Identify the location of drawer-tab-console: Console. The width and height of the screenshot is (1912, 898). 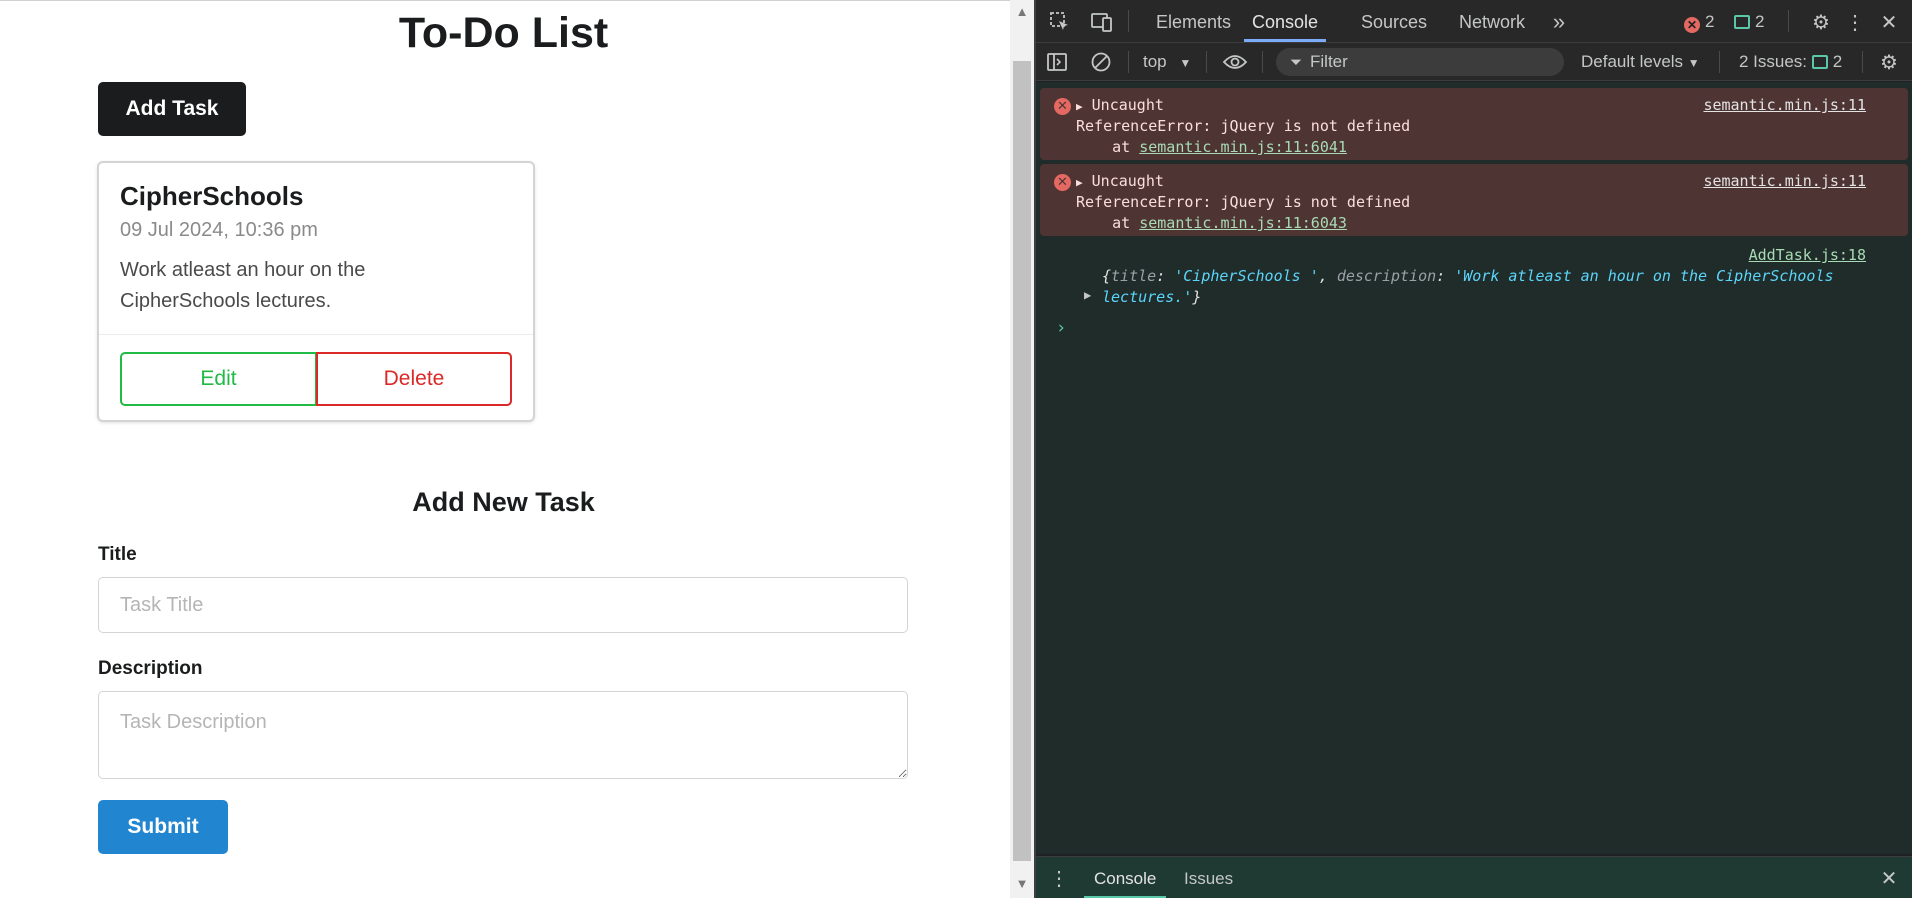
(1125, 877).